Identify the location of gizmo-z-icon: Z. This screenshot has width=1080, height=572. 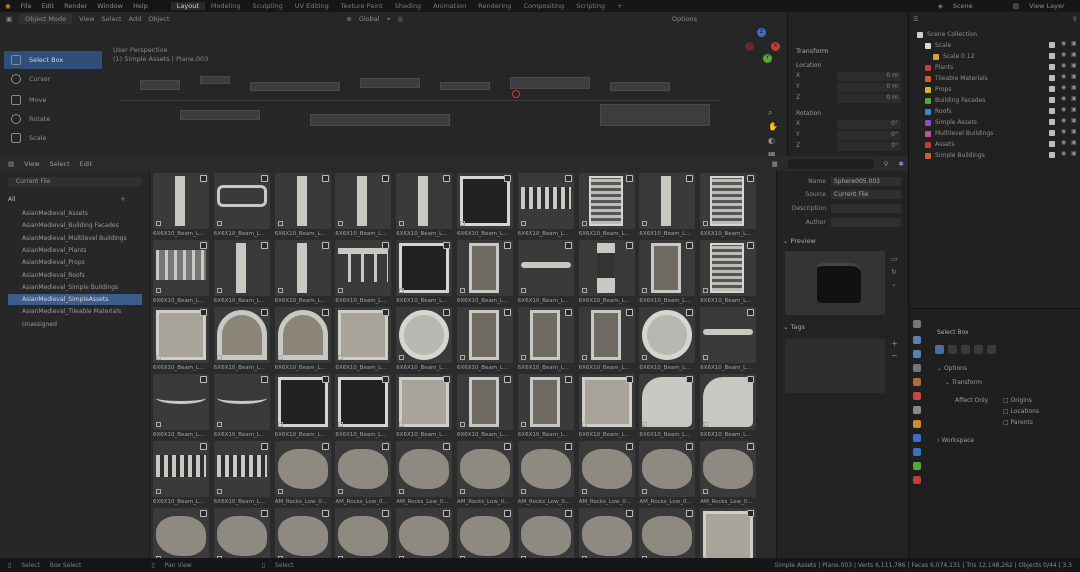
(761, 32).